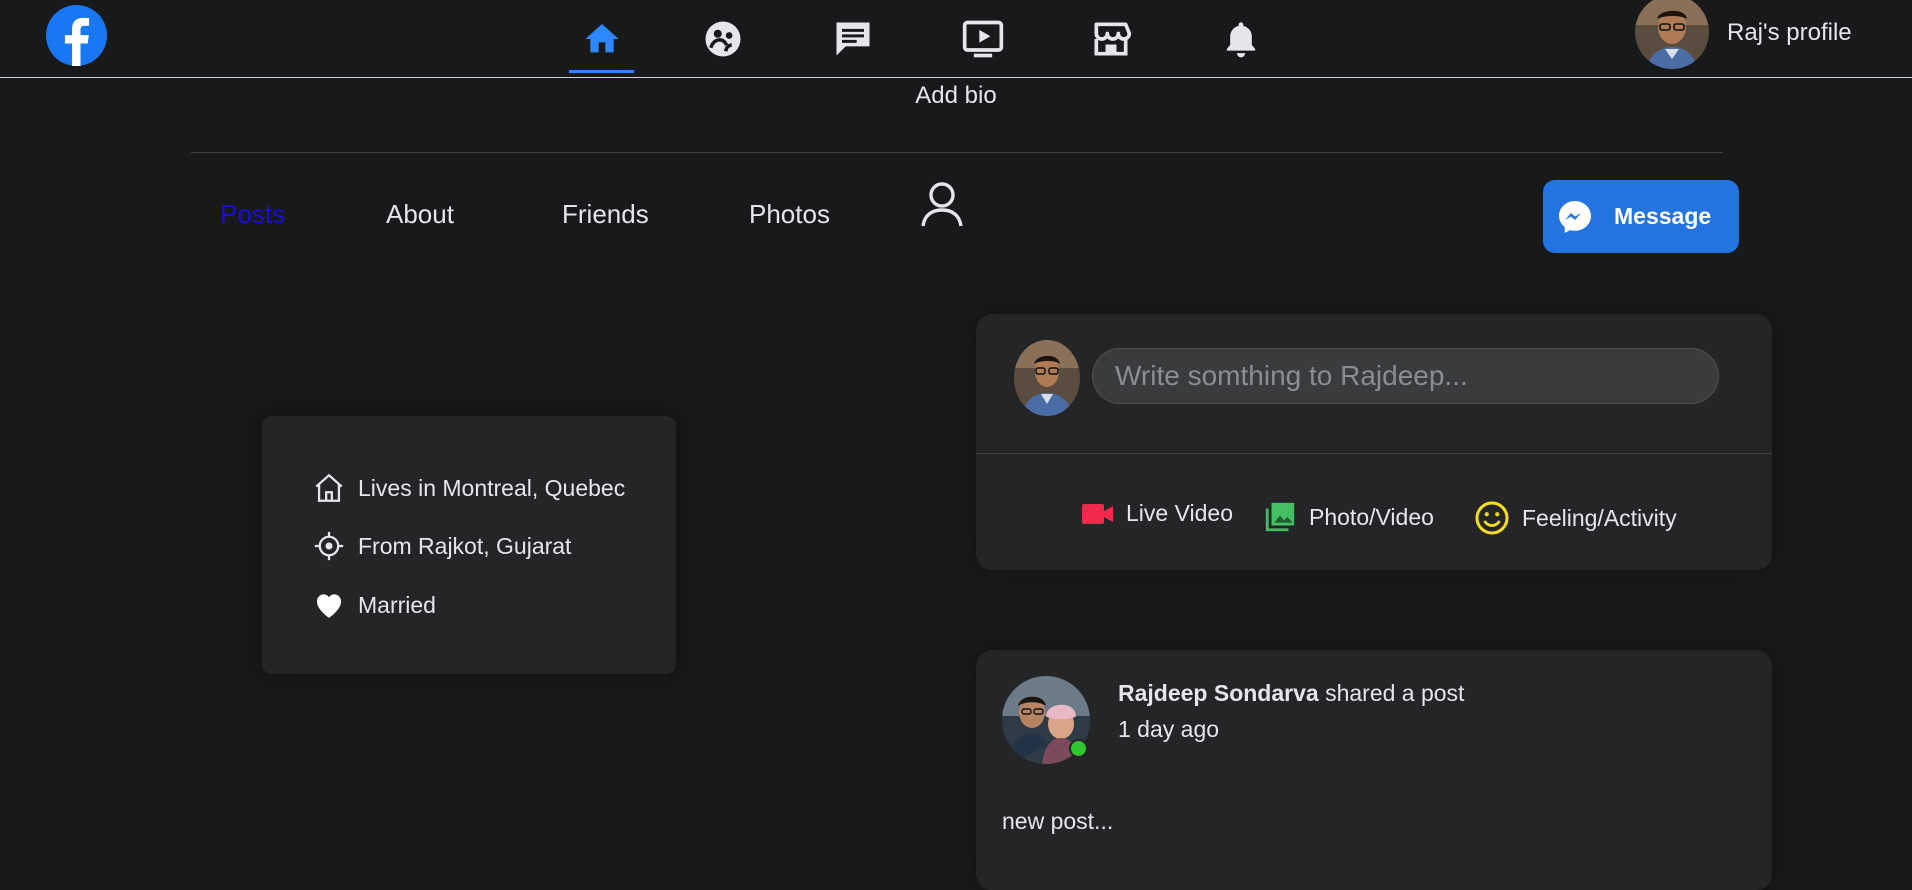 This screenshot has width=1912, height=890. I want to click on live-video-label: Live Video, so click(1179, 513).